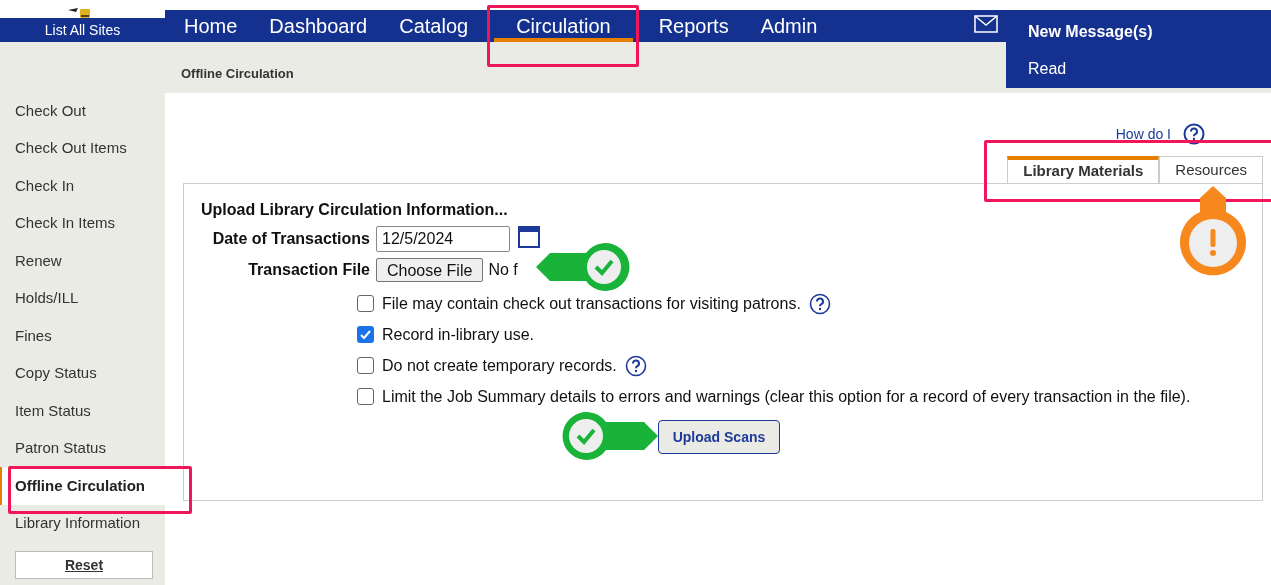  I want to click on new-messages-label: New Message(s), so click(1091, 32).